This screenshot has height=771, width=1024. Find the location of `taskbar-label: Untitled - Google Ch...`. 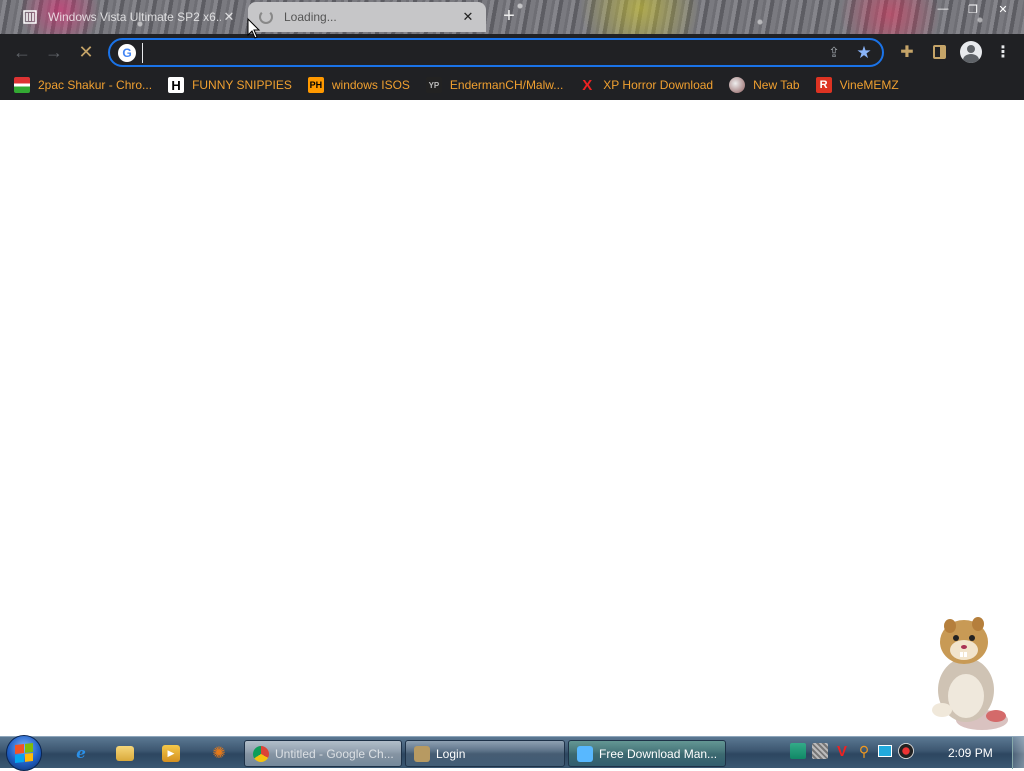

taskbar-label: Untitled - Google Ch... is located at coordinates (334, 753).